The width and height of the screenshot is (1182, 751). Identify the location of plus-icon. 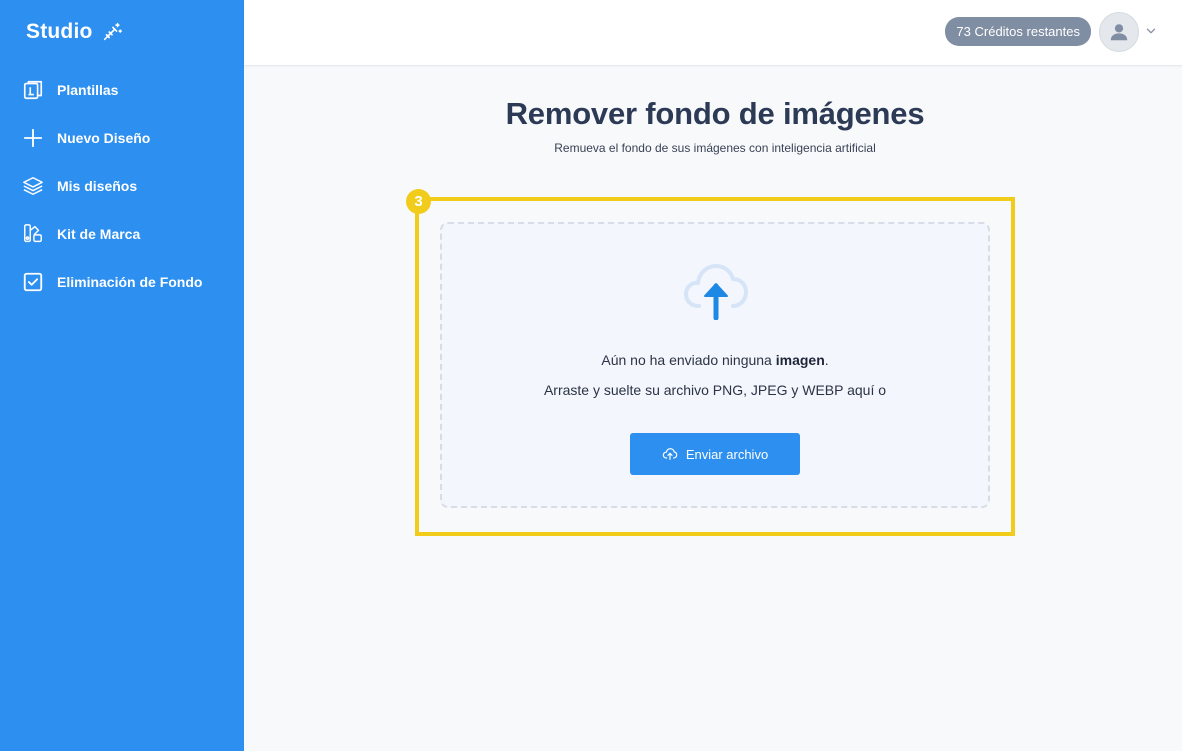
(33, 138).